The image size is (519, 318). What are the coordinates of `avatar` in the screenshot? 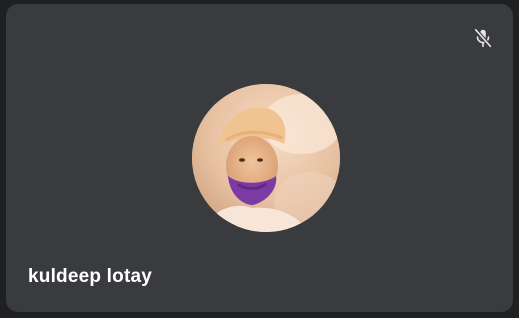 It's located at (266, 158).